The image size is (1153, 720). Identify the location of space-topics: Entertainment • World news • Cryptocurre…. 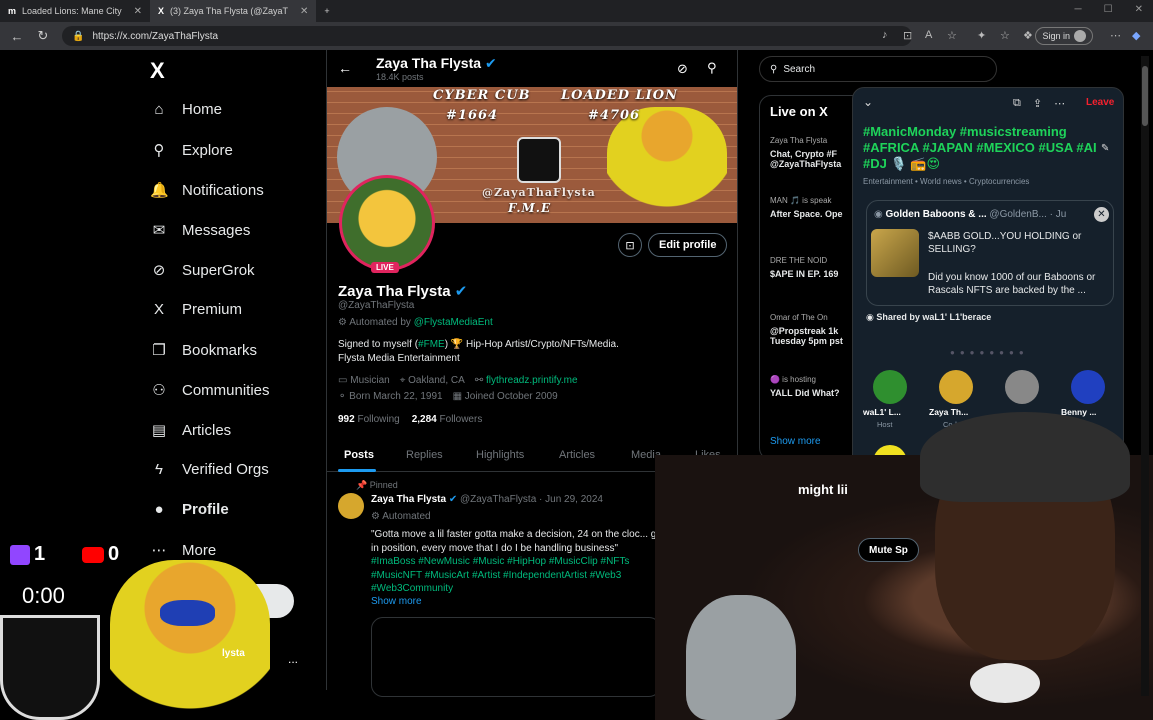
(946, 181).